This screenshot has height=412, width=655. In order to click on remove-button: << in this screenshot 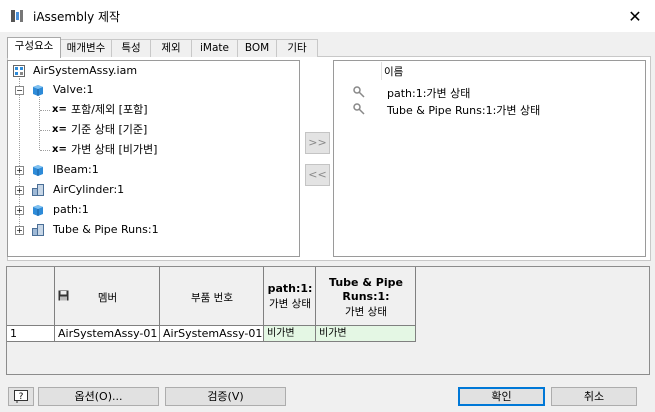, I will do `click(317, 175)`.